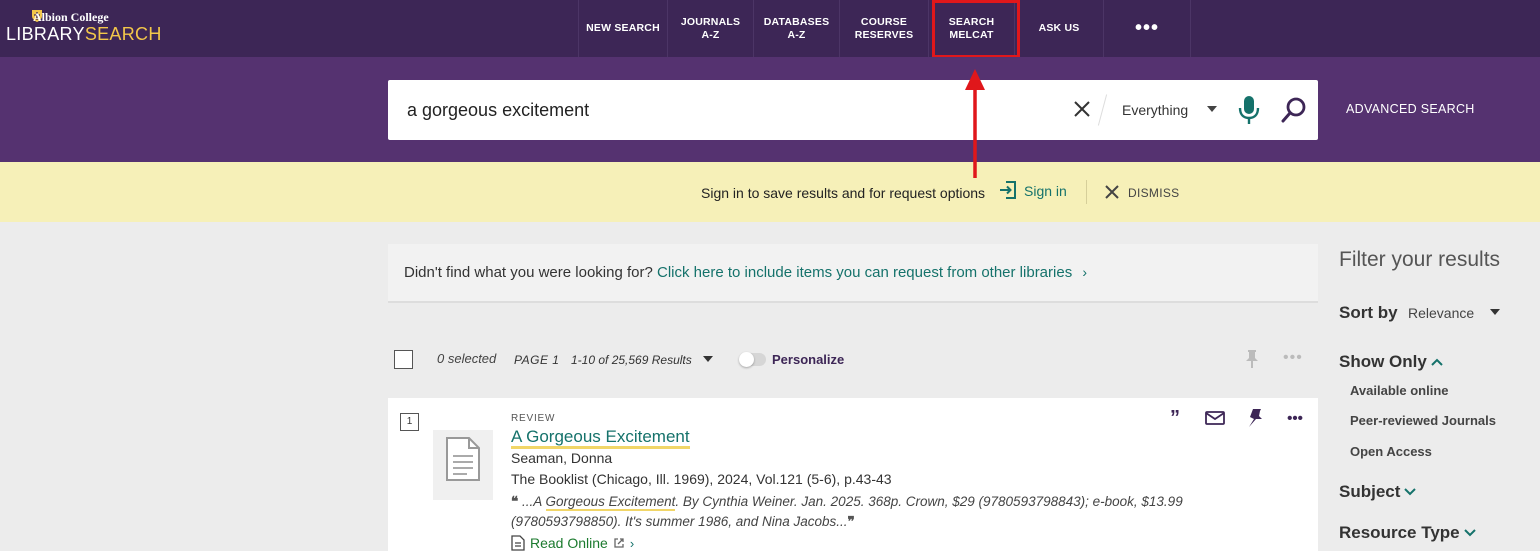 The width and height of the screenshot is (1540, 551). I want to click on resource-type-label: REVIEW, so click(533, 418).